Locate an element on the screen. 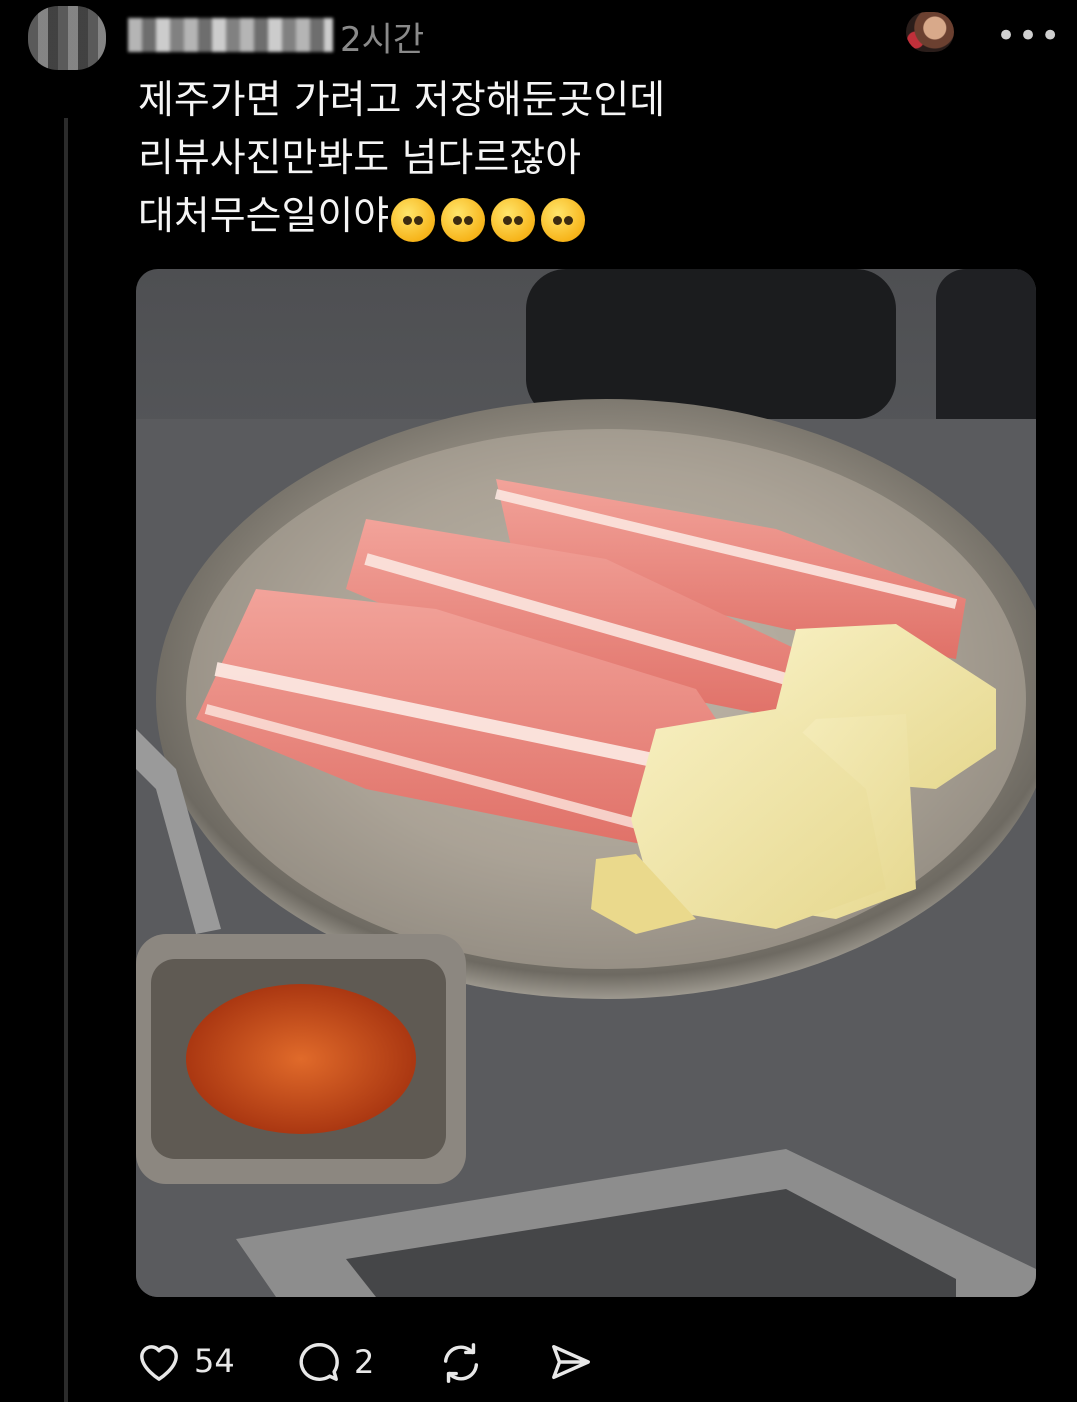 Image resolution: width=1077 pixels, height=1402 pixels. comment-count: 2 is located at coordinates (364, 1362).